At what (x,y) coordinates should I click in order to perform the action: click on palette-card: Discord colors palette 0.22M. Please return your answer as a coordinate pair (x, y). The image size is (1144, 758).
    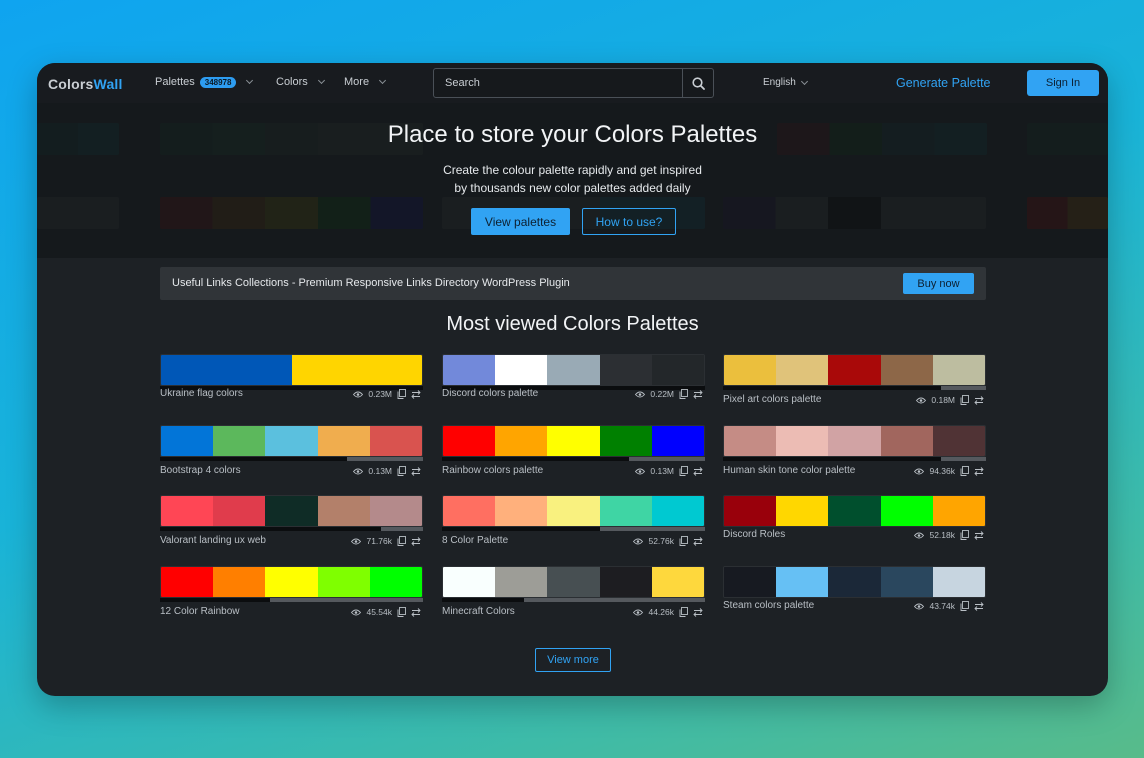
    Looking at the image, I should click on (573, 385).